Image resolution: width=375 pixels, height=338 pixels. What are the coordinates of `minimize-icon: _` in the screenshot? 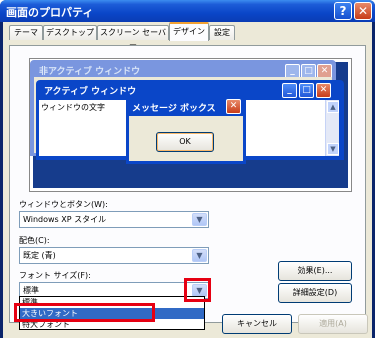 It's located at (289, 90).